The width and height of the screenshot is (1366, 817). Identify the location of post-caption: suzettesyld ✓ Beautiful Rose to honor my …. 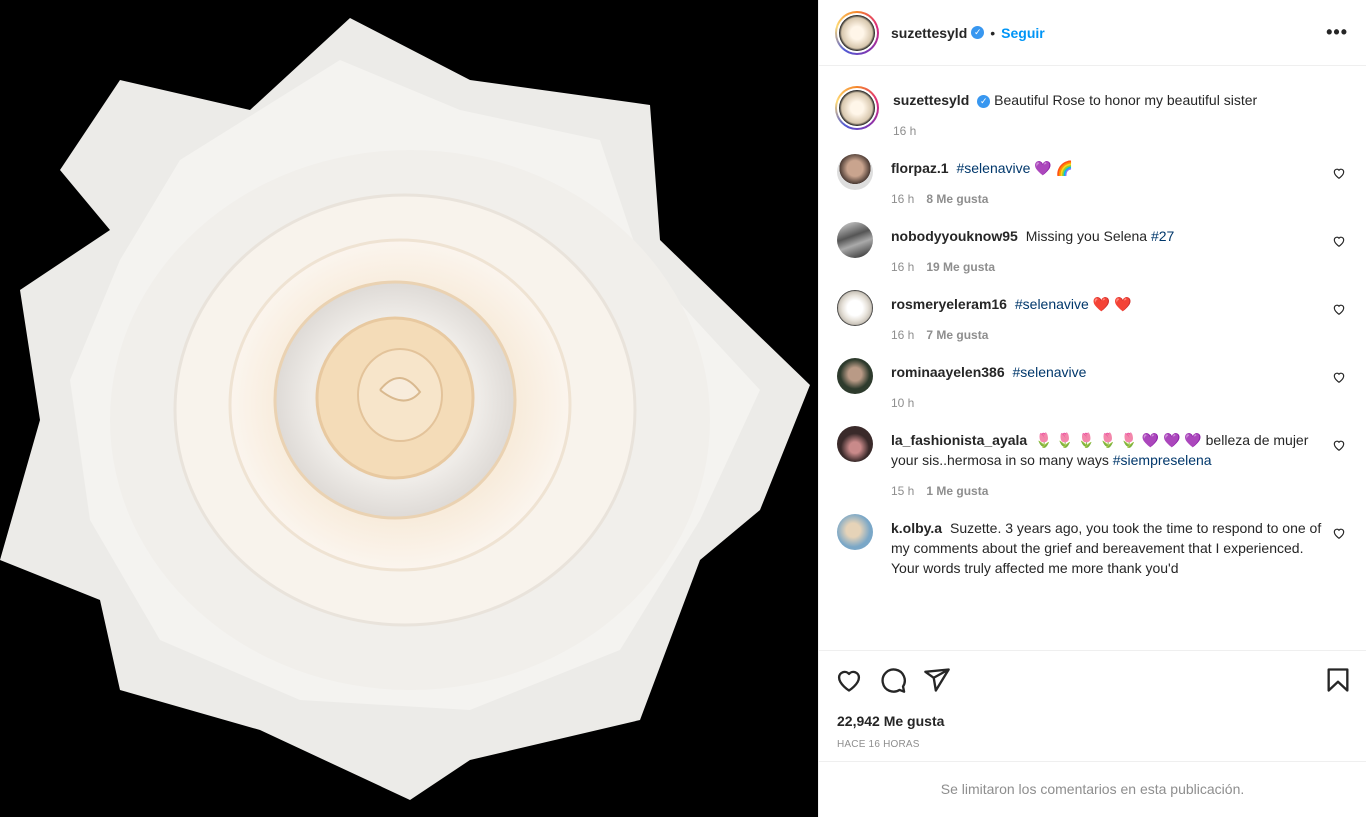
(1092, 112).